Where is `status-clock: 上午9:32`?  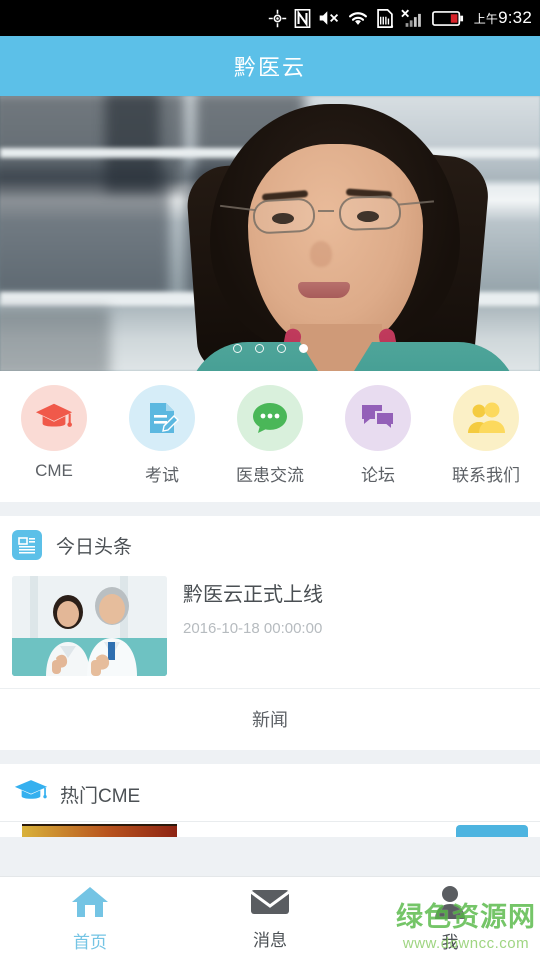
status-clock: 上午9:32 is located at coordinates (503, 18).